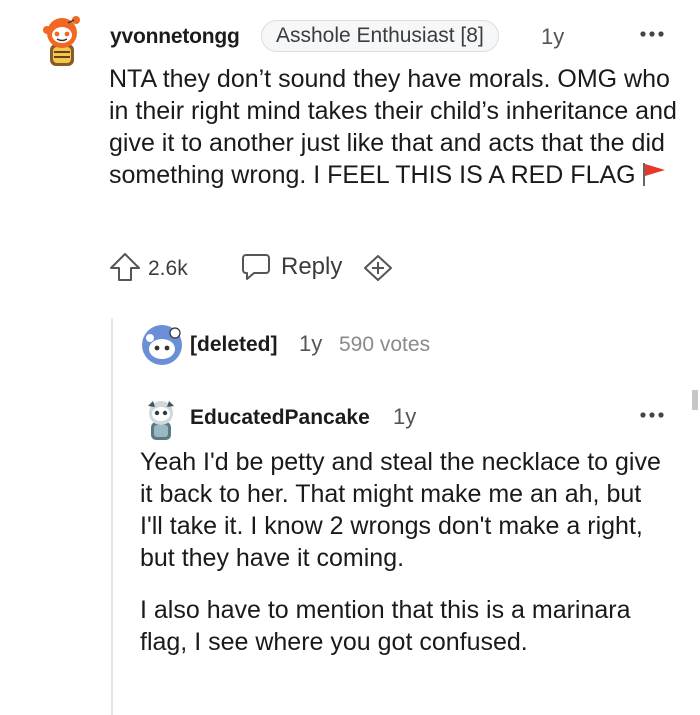 Image resolution: width=700 pixels, height=715 pixels. What do you see at coordinates (62, 41) in the screenshot?
I see `user-avatar` at bounding box center [62, 41].